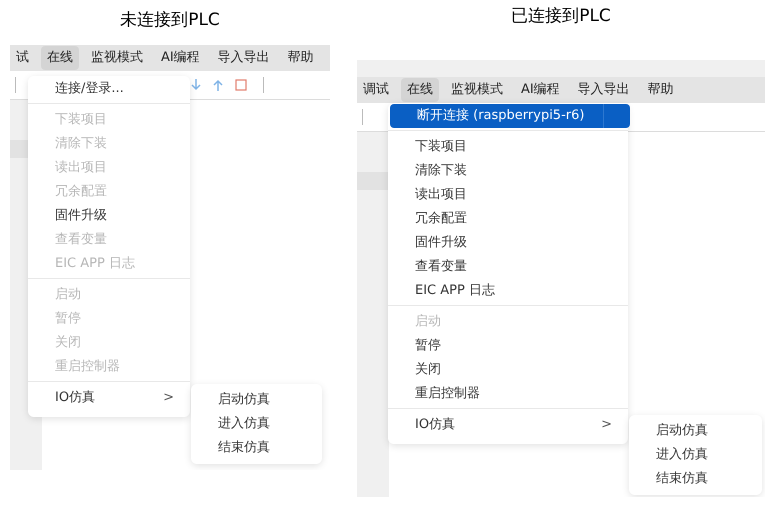 The width and height of the screenshot is (770, 507). What do you see at coordinates (508, 370) in the screenshot?
I see `menu-item: 关闭` at bounding box center [508, 370].